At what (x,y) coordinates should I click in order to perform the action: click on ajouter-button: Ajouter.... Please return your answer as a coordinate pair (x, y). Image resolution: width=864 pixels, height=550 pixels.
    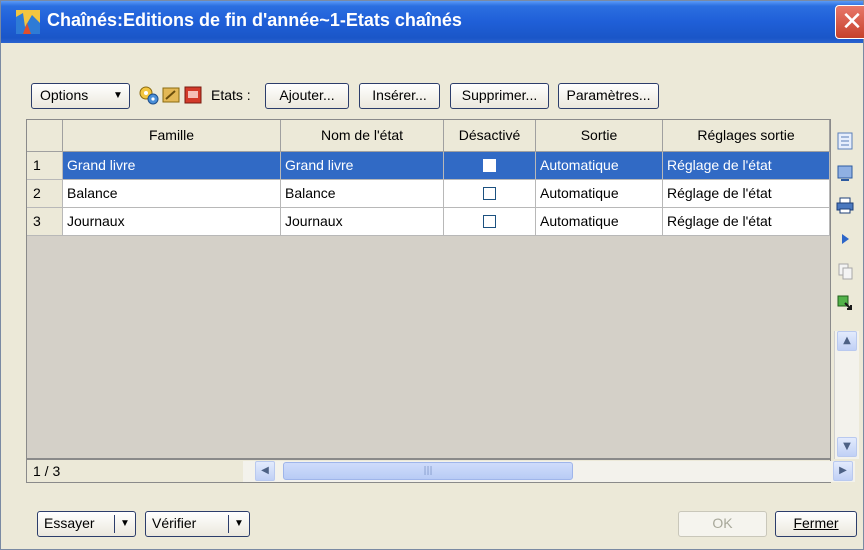
    Looking at the image, I should click on (307, 96).